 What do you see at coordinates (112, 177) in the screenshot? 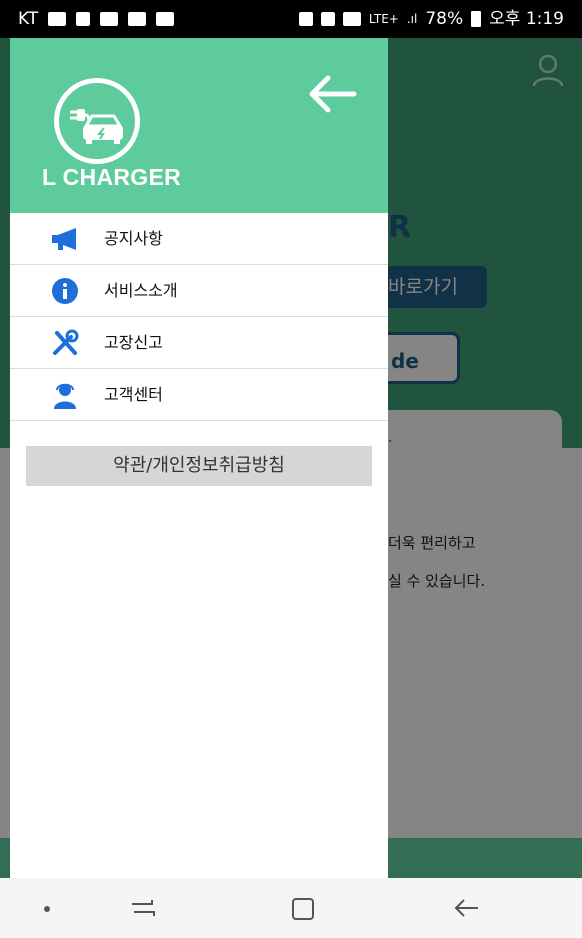
I see `brand-name: L CHARGER` at bounding box center [112, 177].